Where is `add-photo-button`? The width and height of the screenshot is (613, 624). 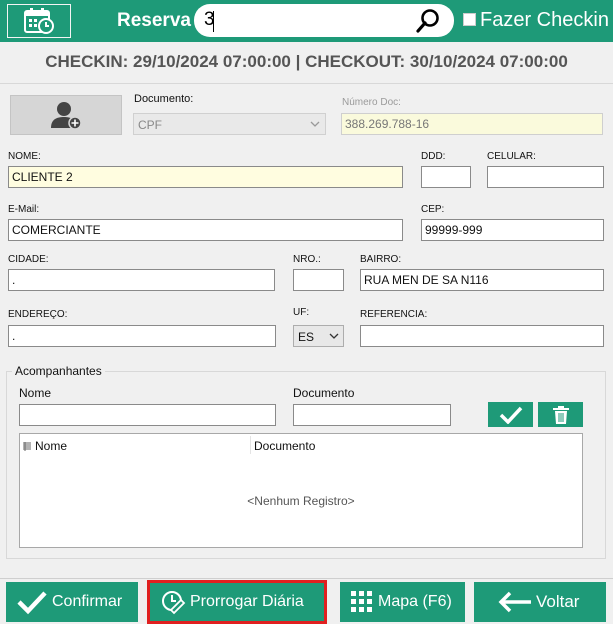 add-photo-button is located at coordinates (66, 115).